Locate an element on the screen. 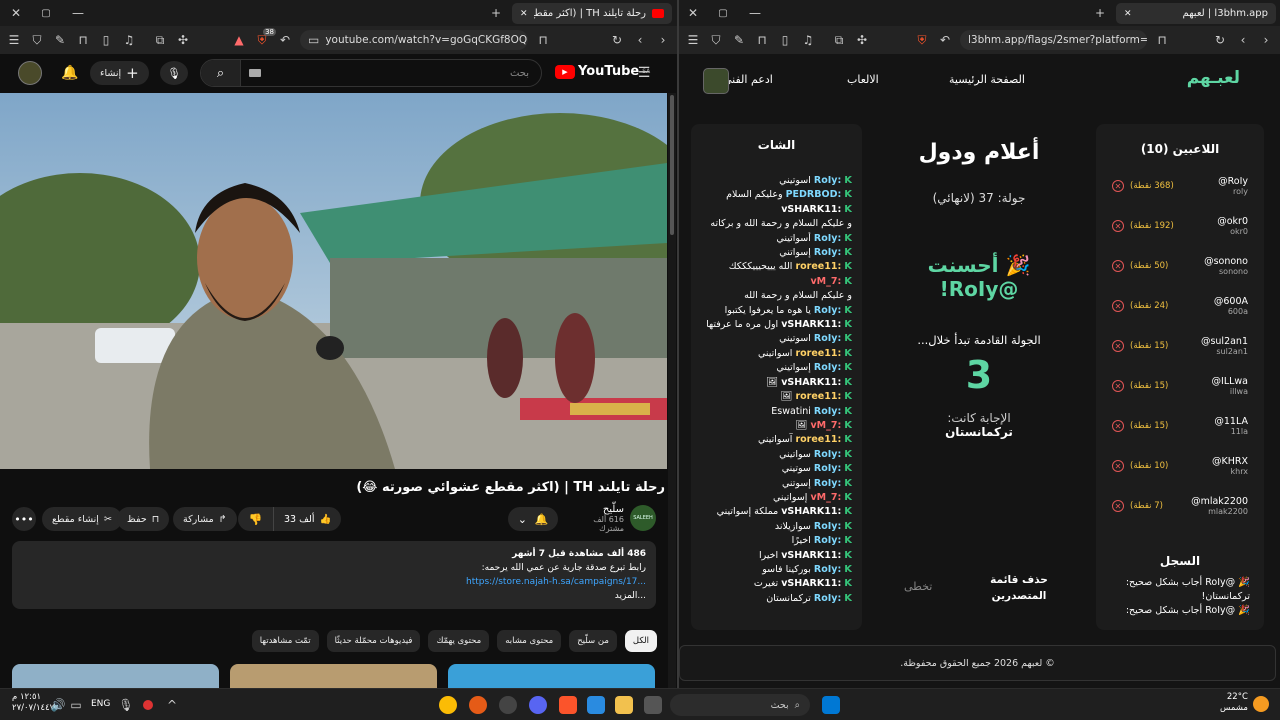  save-button: حفظ ⊓ is located at coordinates (143, 519).